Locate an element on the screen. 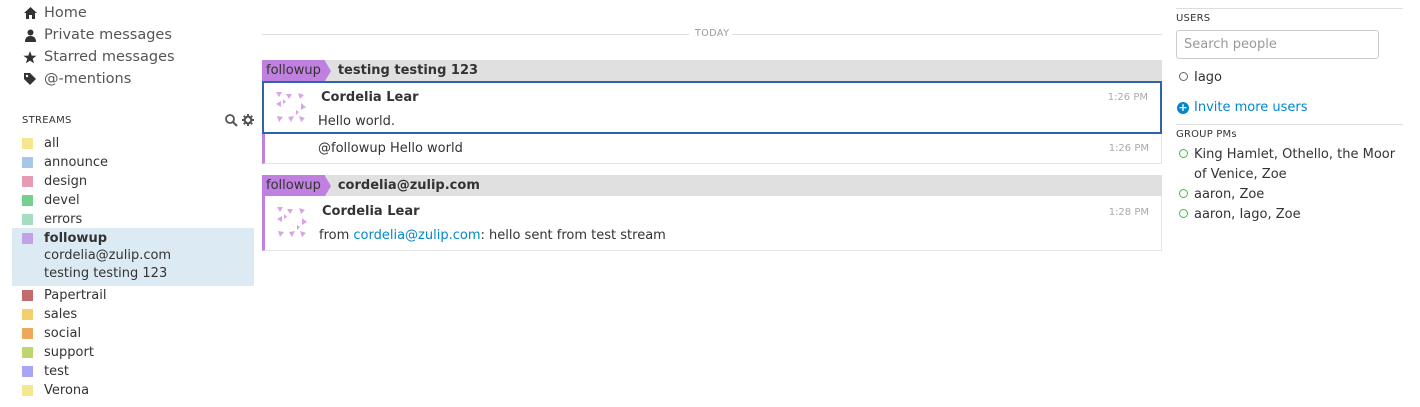  nav-starred-messages: Starred messages is located at coordinates (98, 57).